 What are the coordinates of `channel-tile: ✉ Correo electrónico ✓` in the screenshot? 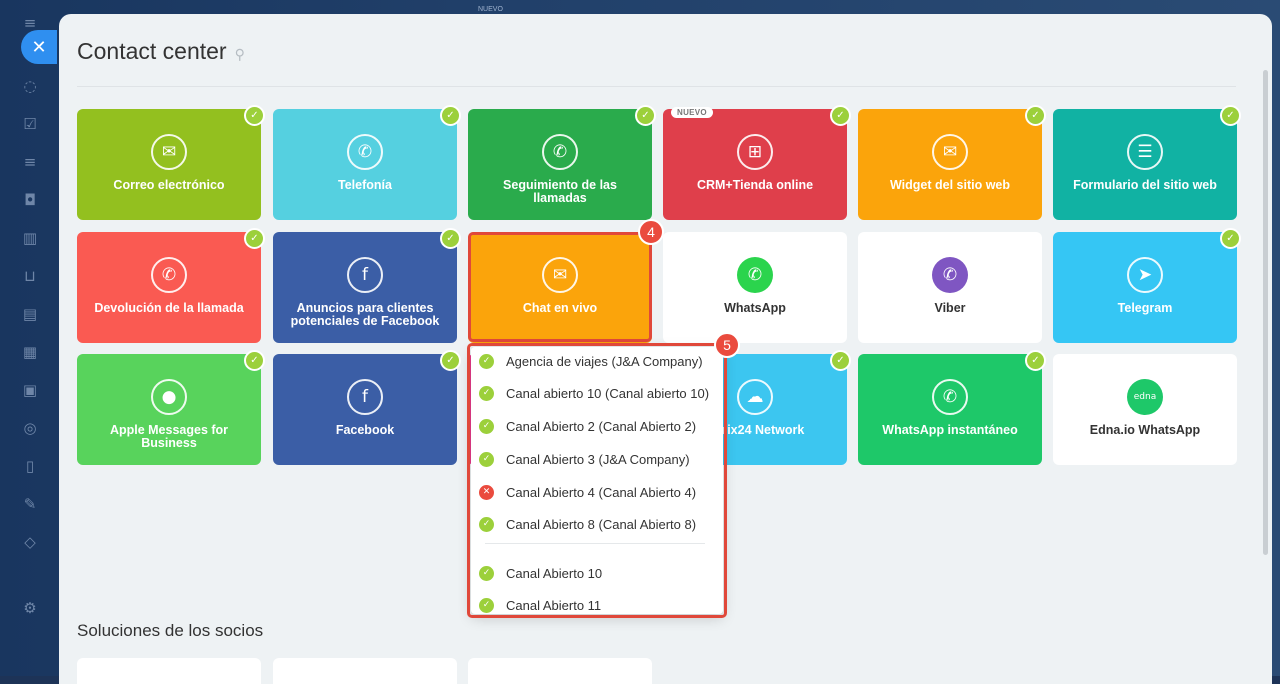 It's located at (171, 162).